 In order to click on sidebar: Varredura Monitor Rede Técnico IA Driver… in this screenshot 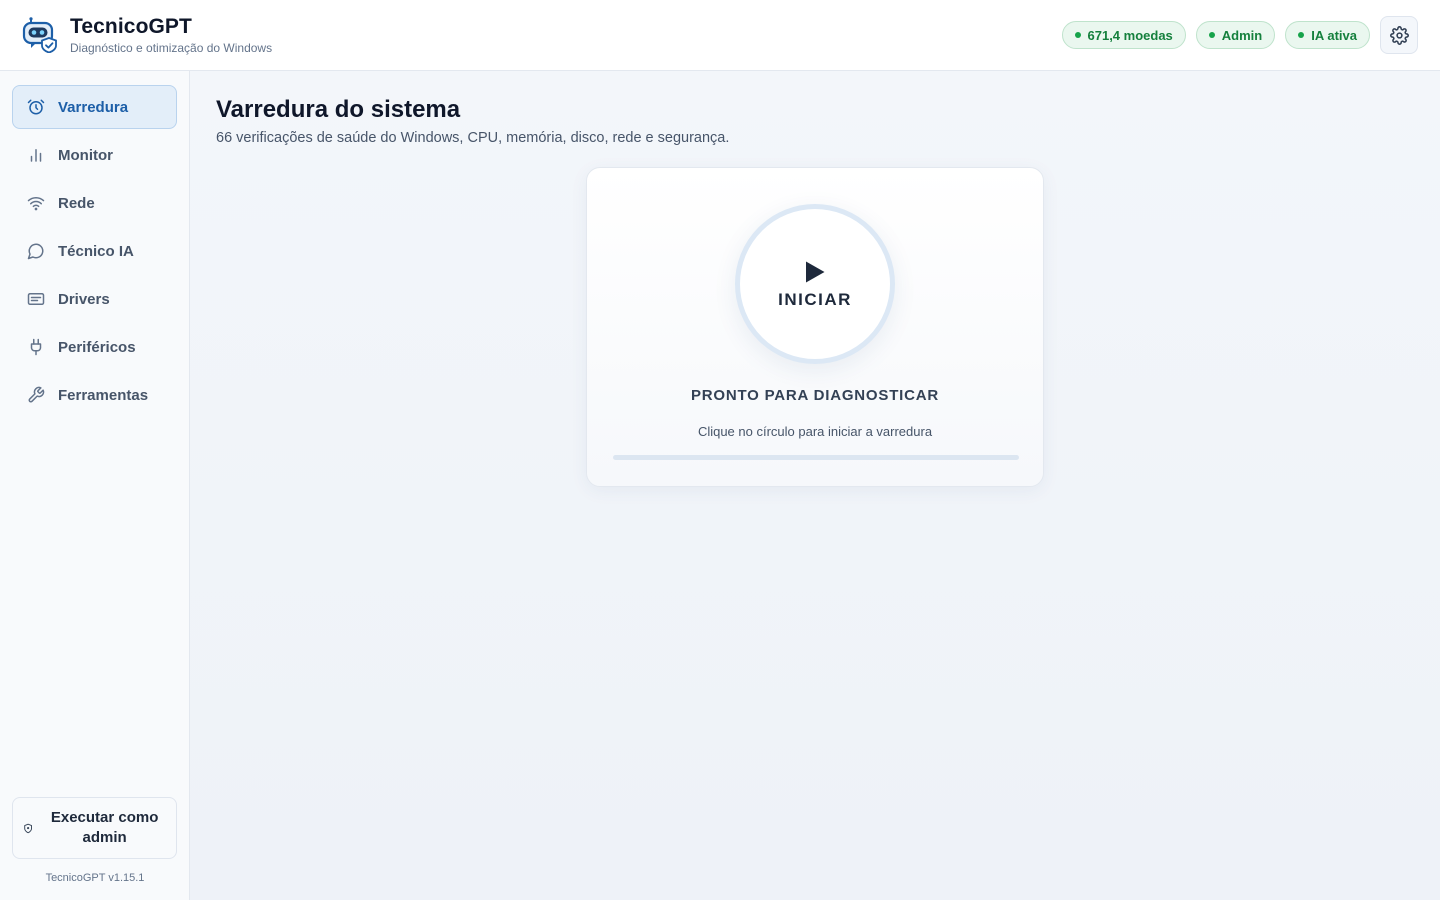, I will do `click(95, 485)`.